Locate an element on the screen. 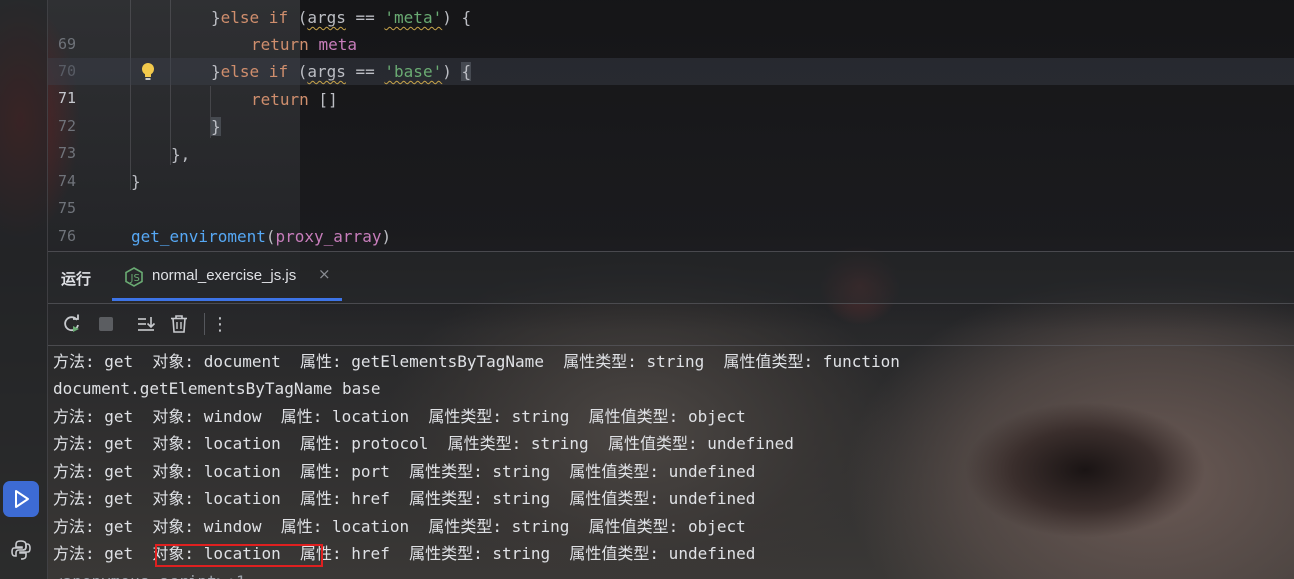 Image resolution: width=1294 pixels, height=579 pixels. python-console-button is located at coordinates (21, 550).